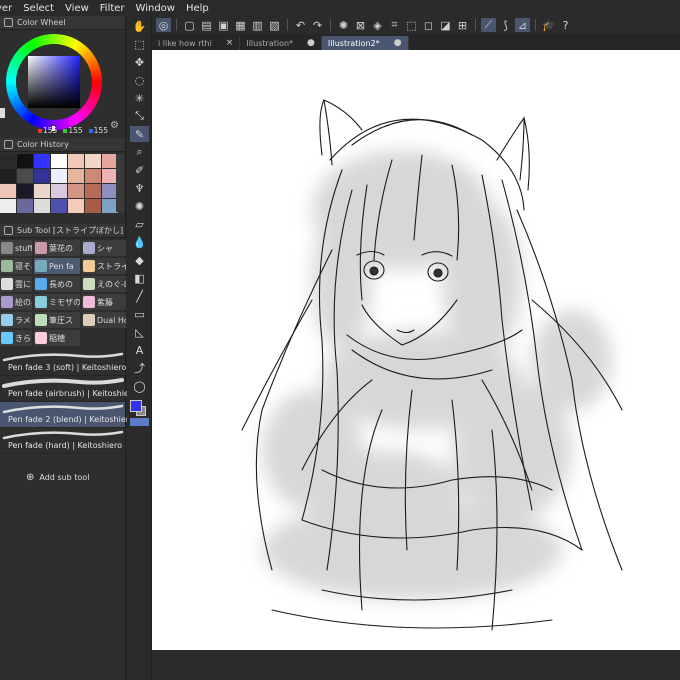 This screenshot has height=680, width=680. What do you see at coordinates (62, 441) in the screenshot?
I see `brush-item: Pen fade (hard) | Keitoshiero` at bounding box center [62, 441].